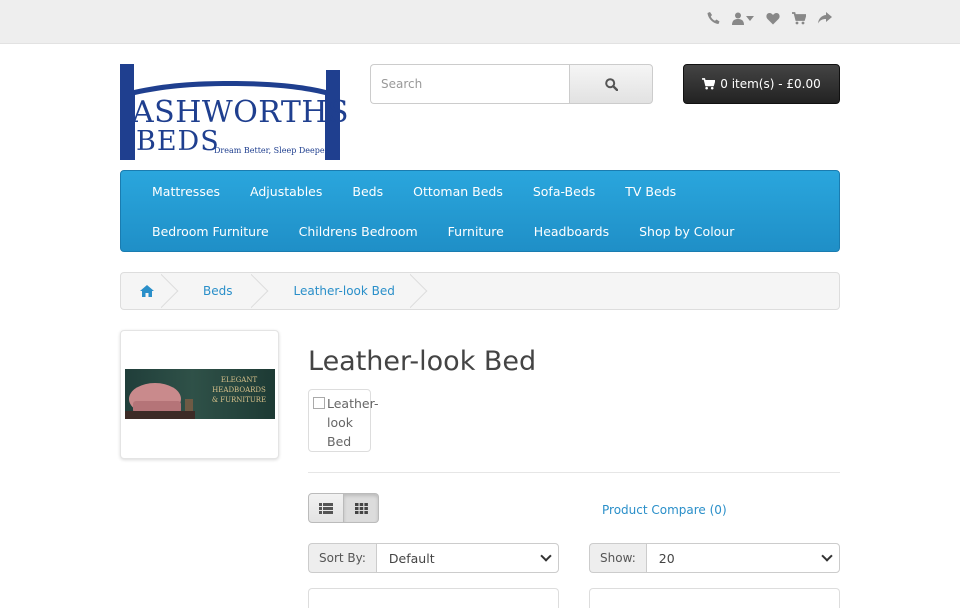 The width and height of the screenshot is (960, 608). What do you see at coordinates (743, 18) in the screenshot?
I see `user-icon` at bounding box center [743, 18].